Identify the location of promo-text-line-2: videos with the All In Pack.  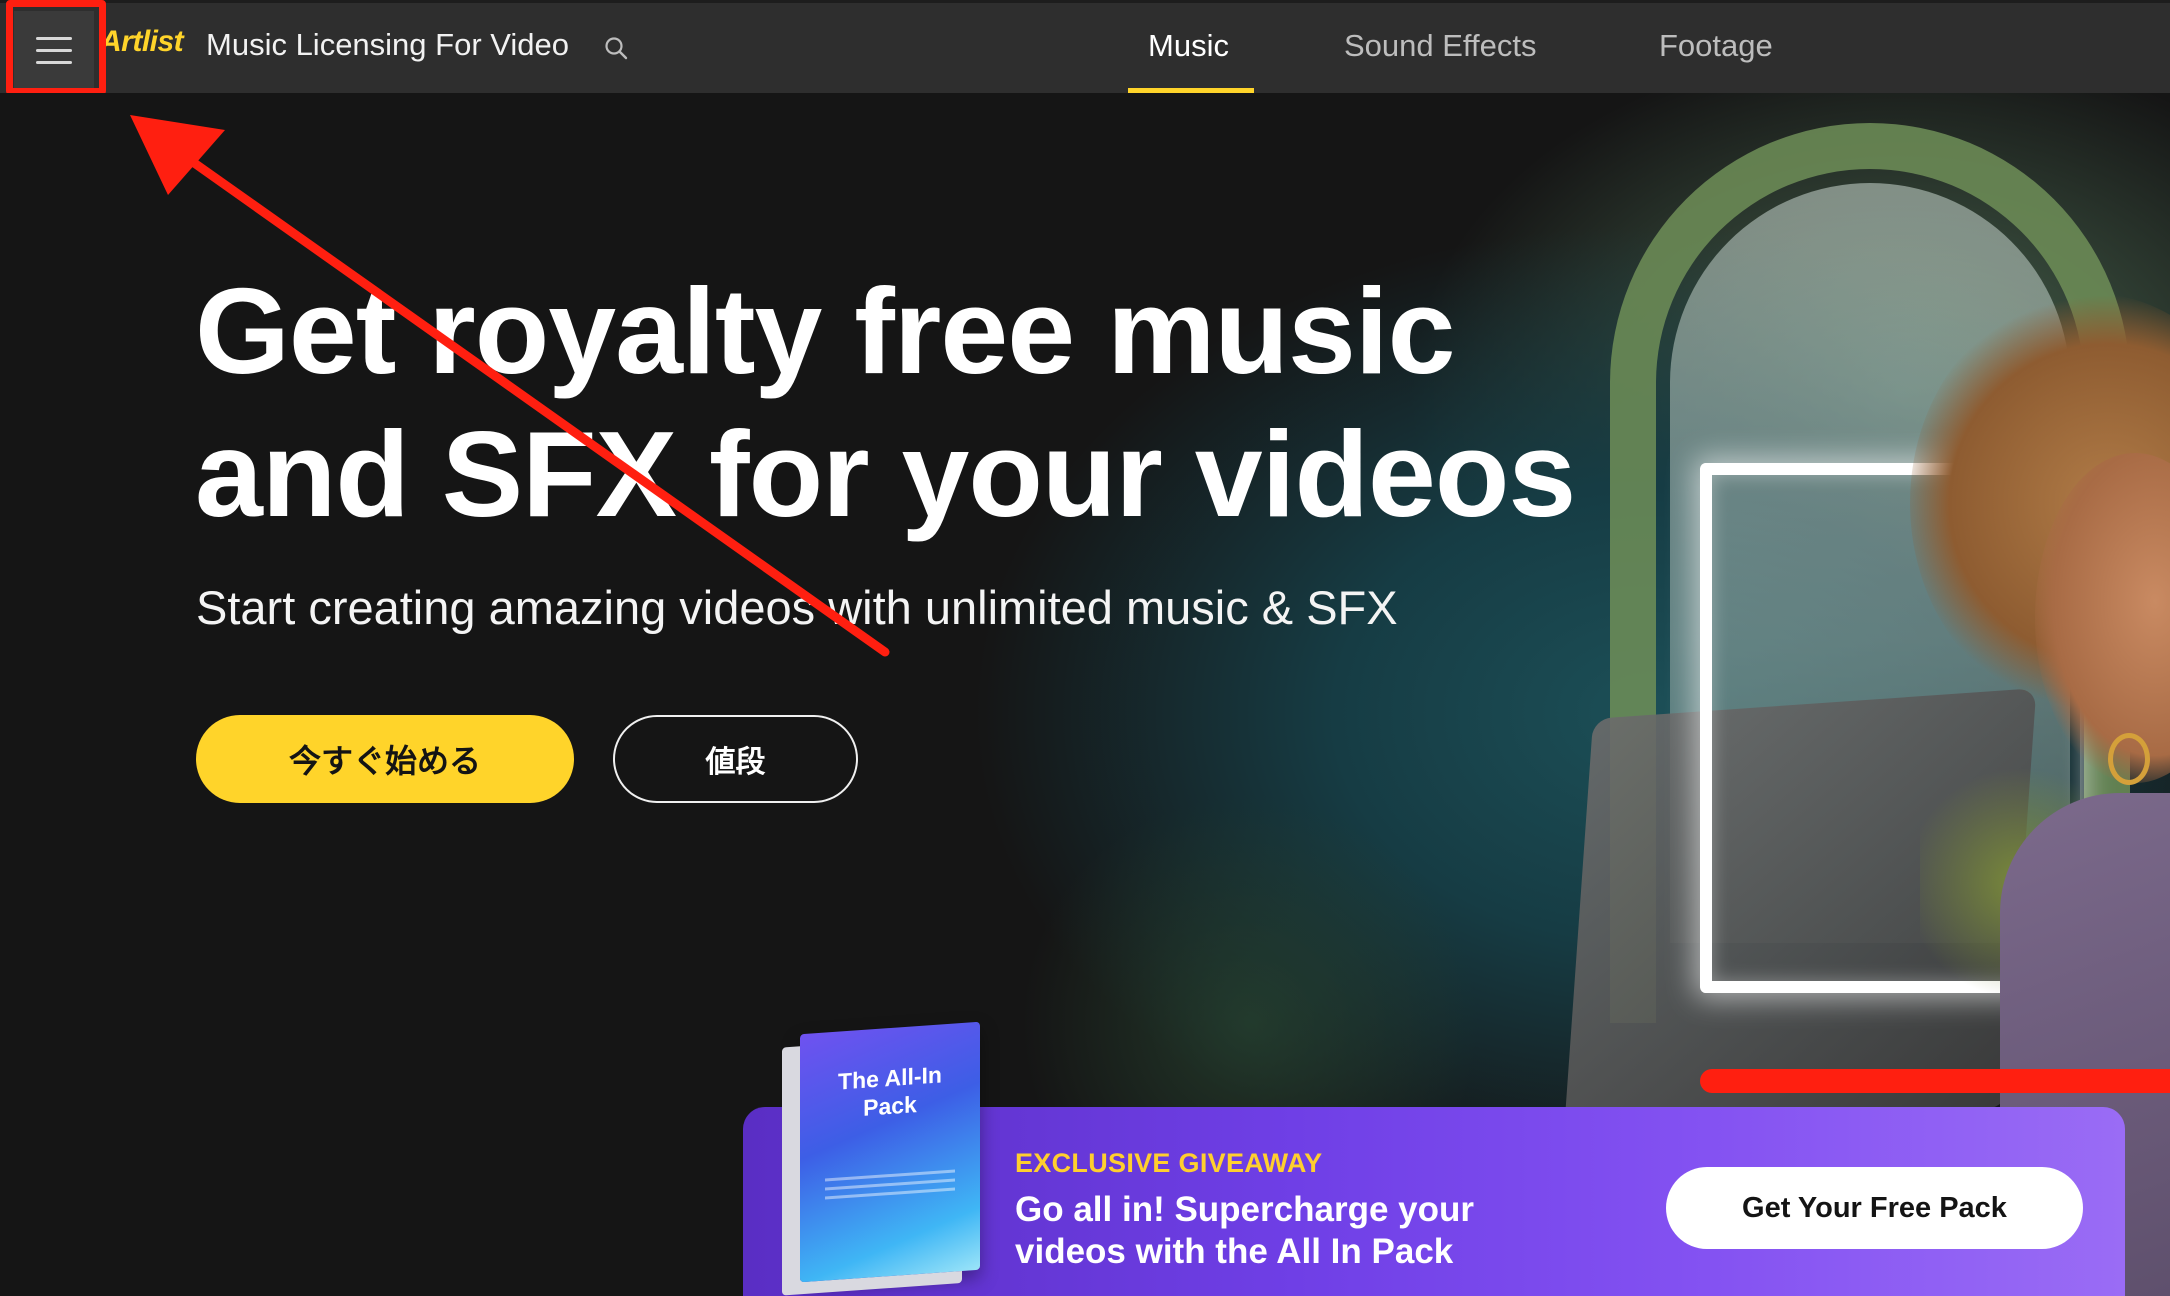
(1234, 1251).